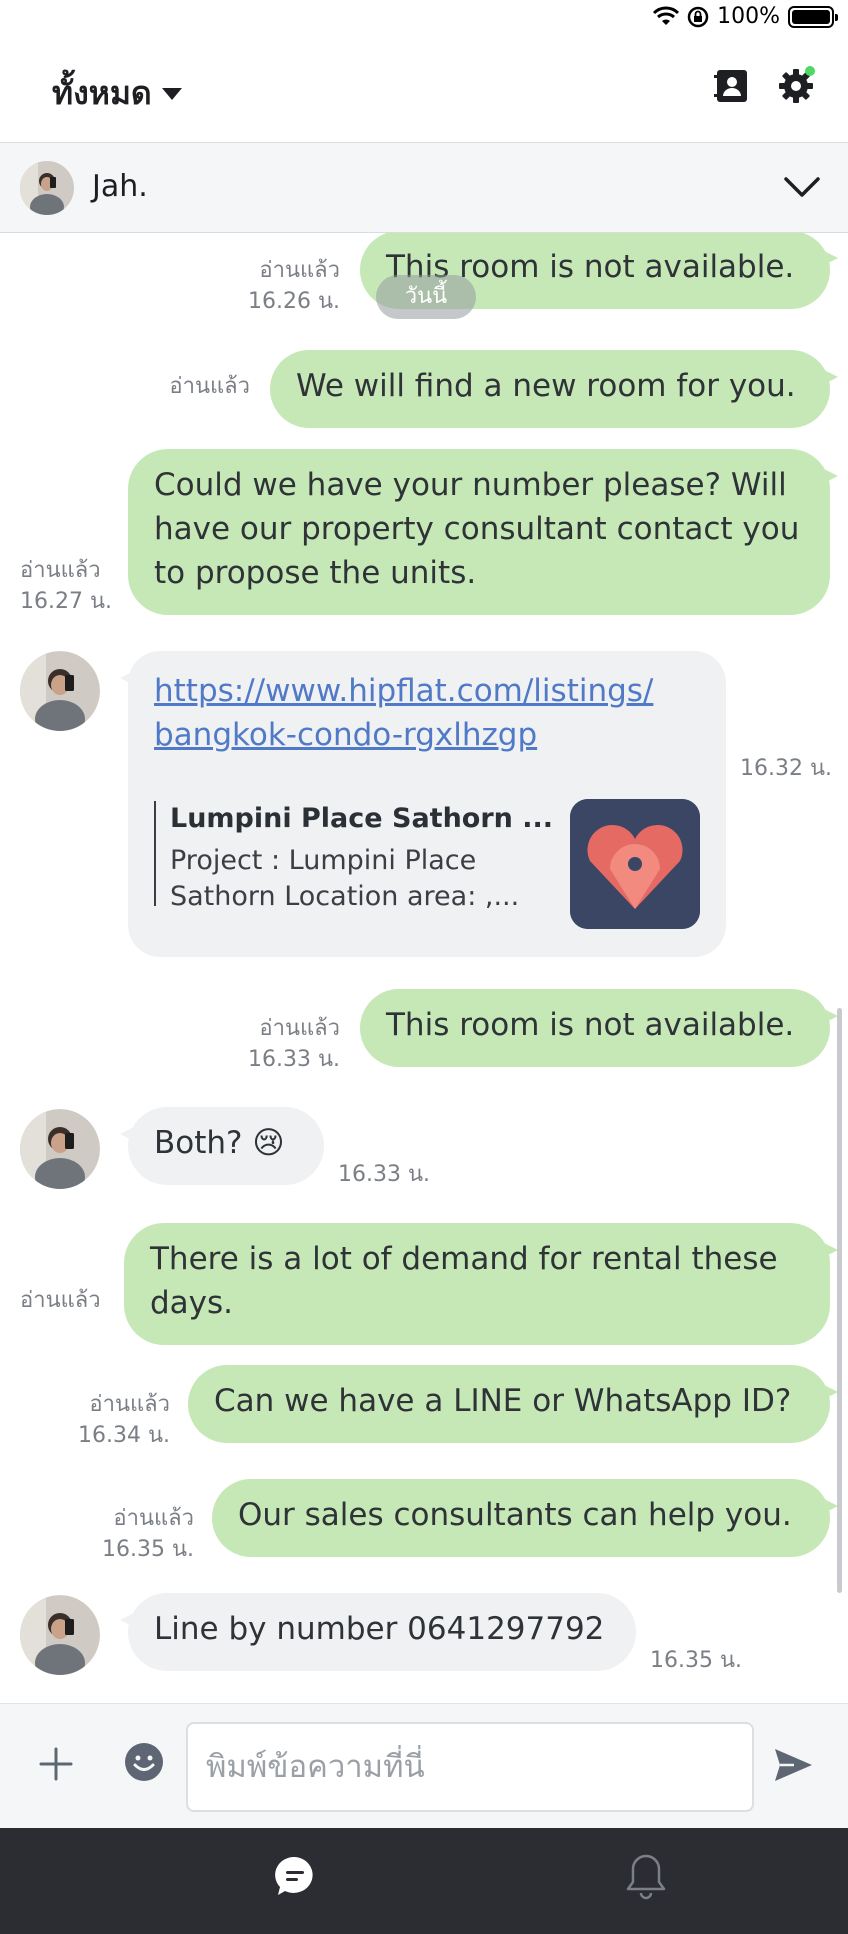 The width and height of the screenshot is (848, 1934). Describe the element at coordinates (424, 20) in the screenshot. I see `status-bar: 100%` at that location.